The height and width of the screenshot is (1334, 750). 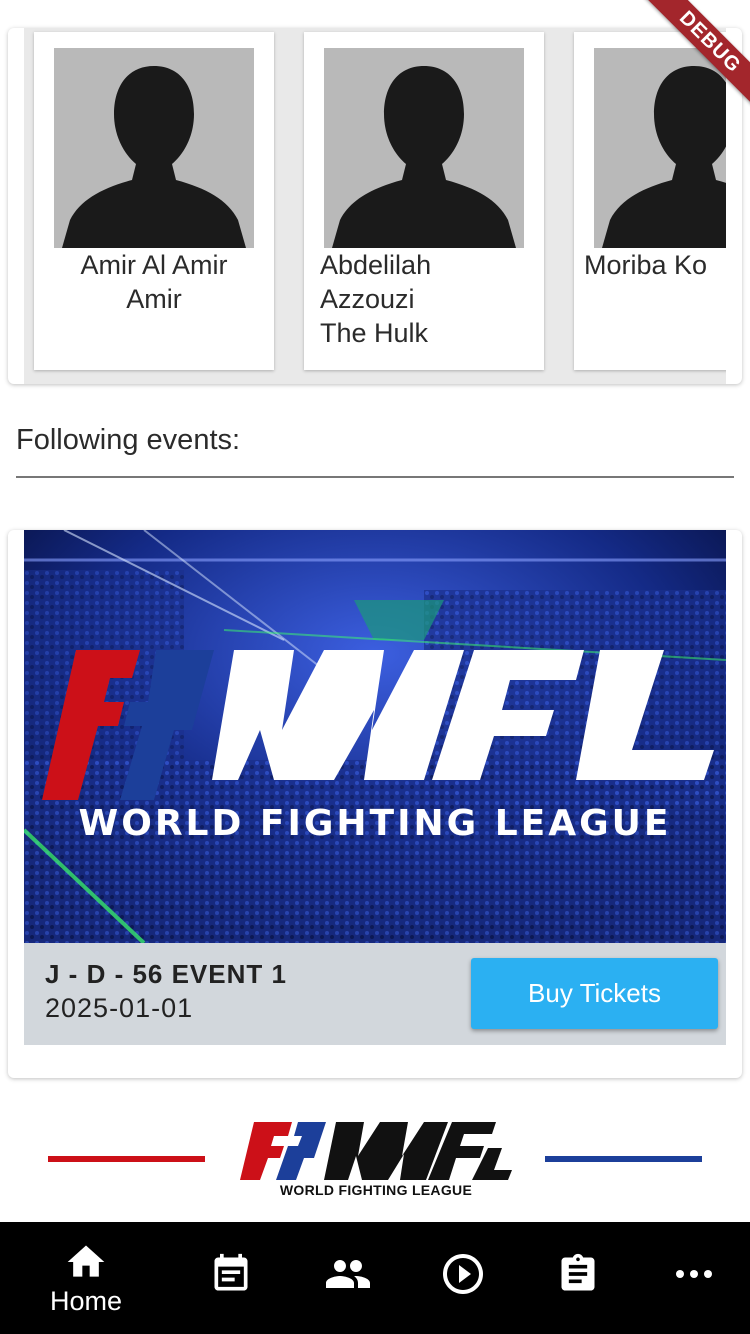 I want to click on fighter-card: Amir Al Amir Amir, so click(x=154, y=201).